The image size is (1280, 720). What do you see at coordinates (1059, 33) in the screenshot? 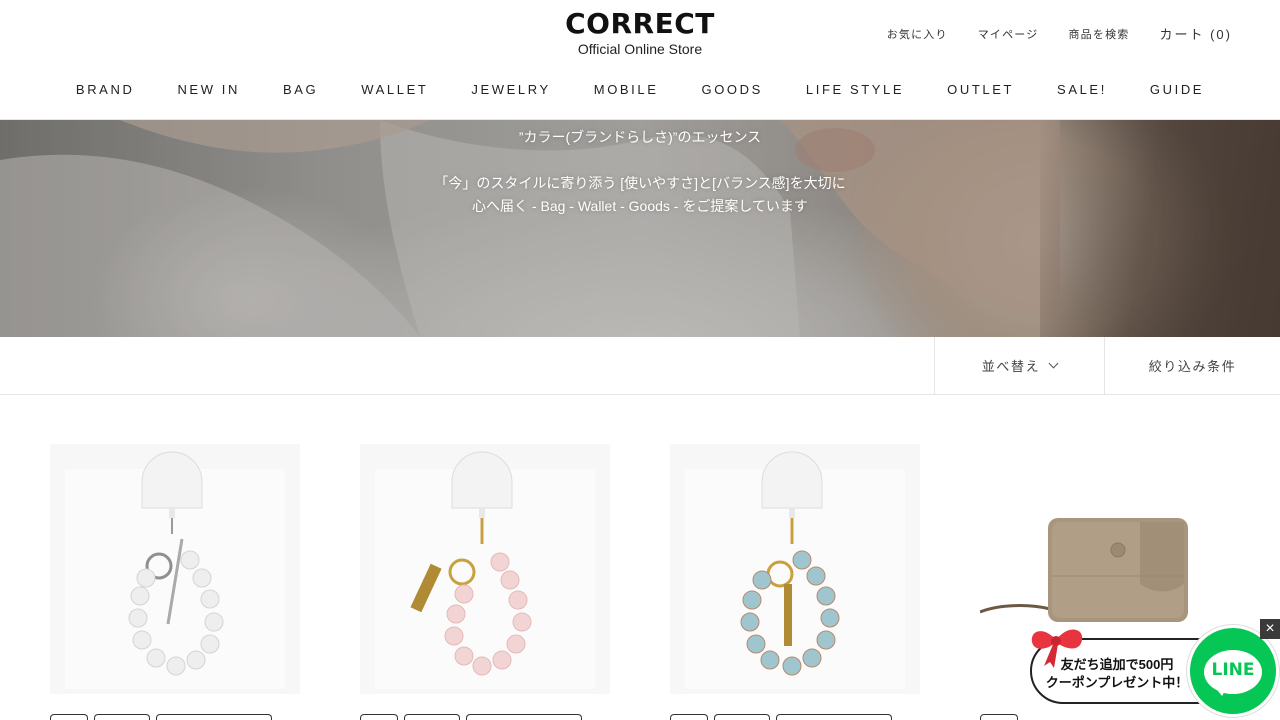
I see `utility-nav: お気に入り マイページ 商品を検索 カート (0)` at bounding box center [1059, 33].